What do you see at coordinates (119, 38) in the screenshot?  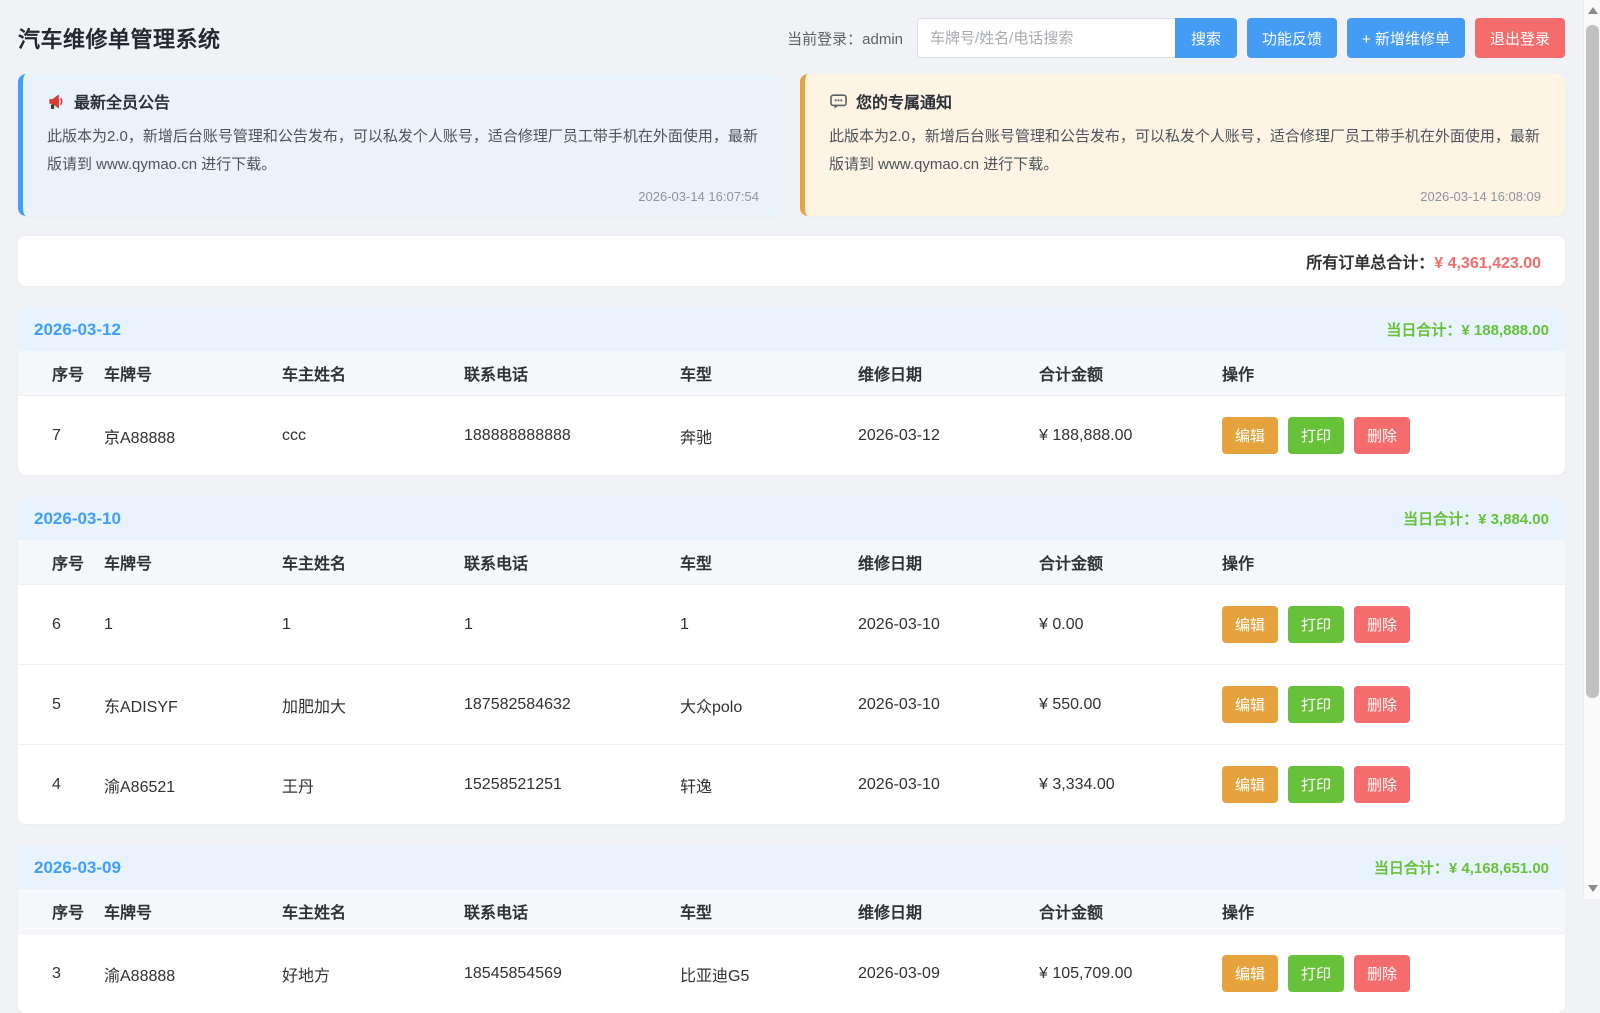 I see `page-title: 汽车维修单管理系统` at bounding box center [119, 38].